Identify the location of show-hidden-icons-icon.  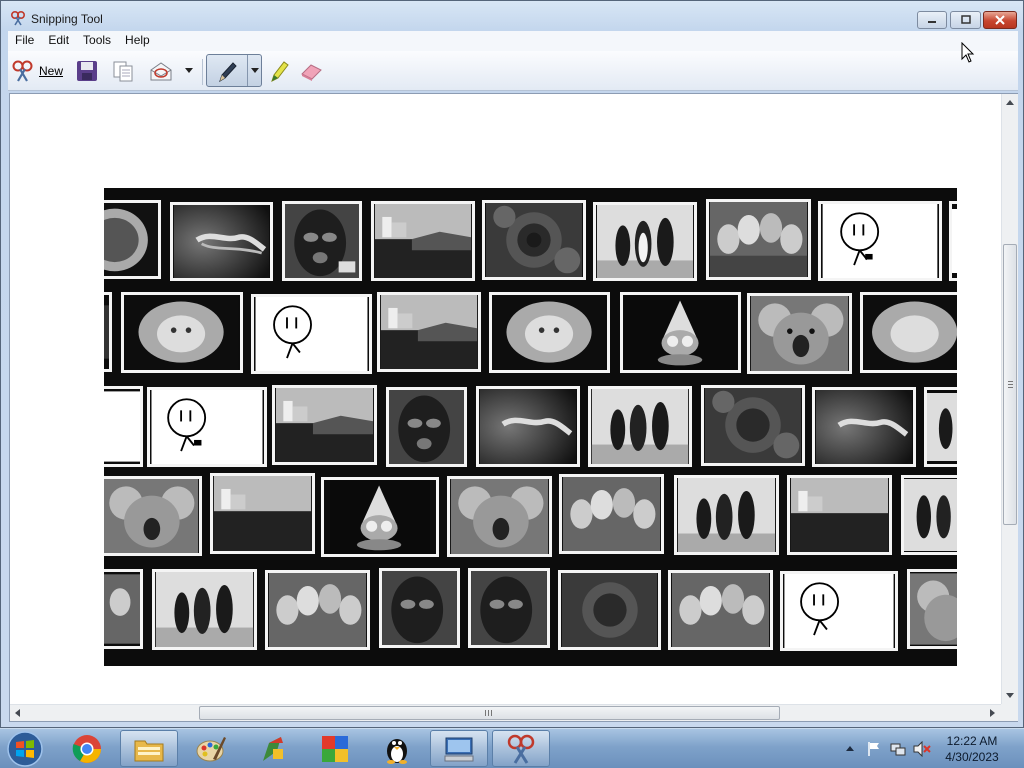
(850, 748).